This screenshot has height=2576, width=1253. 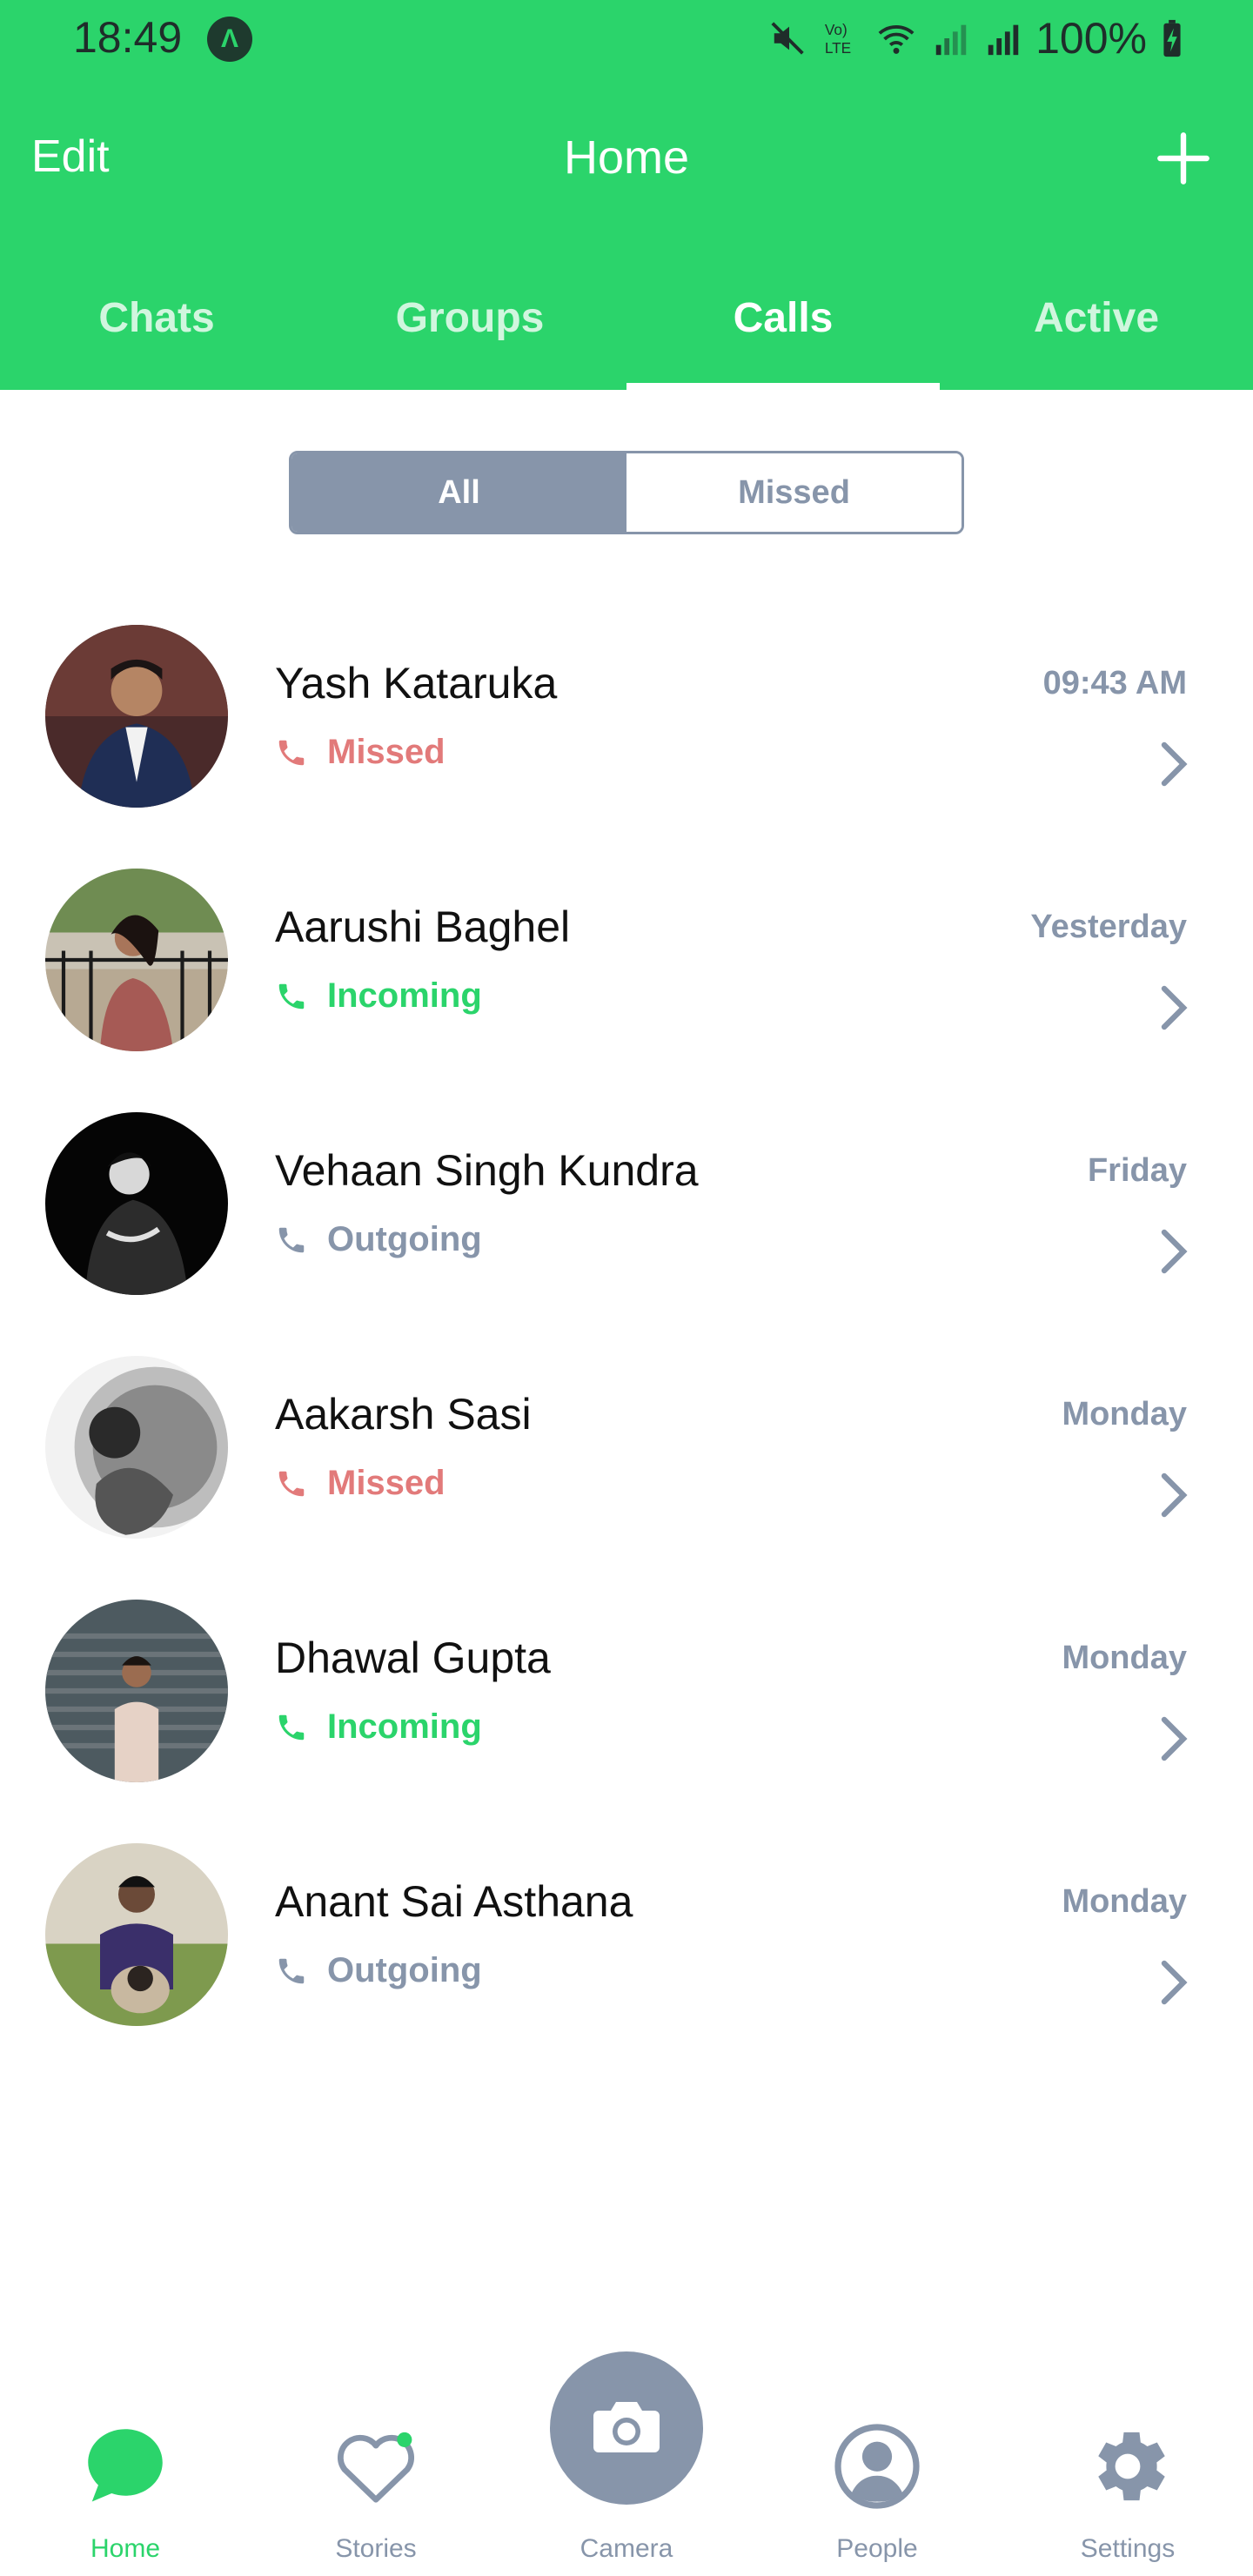 I want to click on mute-icon, so click(x=787, y=38).